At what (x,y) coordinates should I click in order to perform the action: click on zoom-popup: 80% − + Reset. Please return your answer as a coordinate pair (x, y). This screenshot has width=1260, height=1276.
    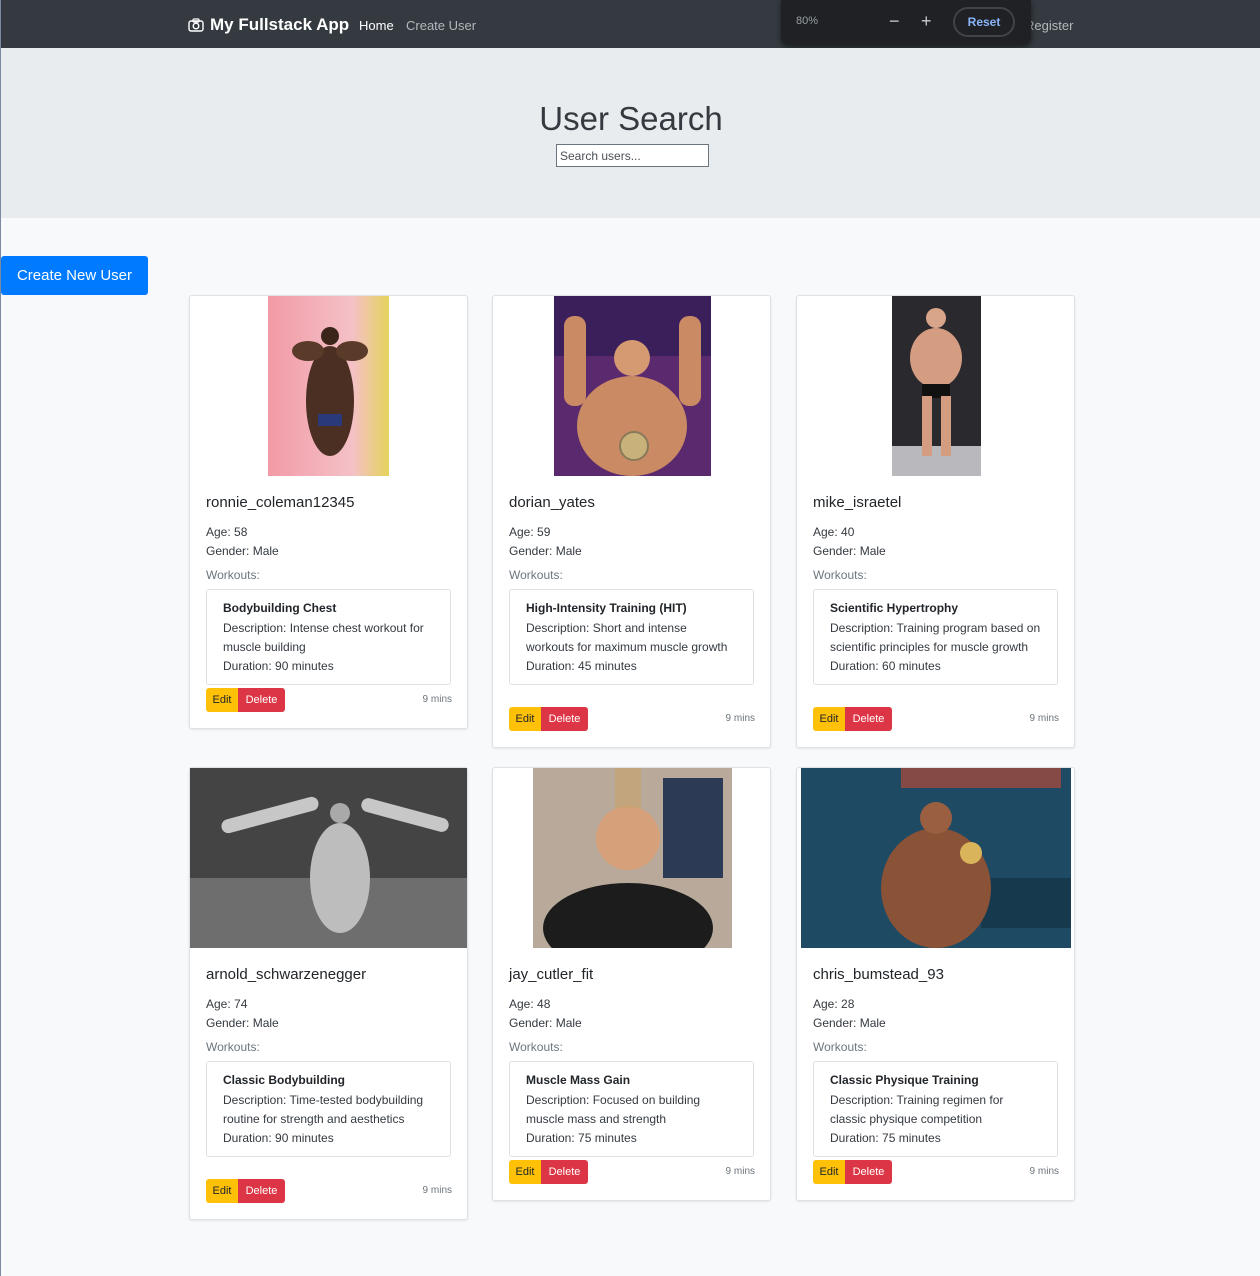
    Looking at the image, I should click on (906, 22).